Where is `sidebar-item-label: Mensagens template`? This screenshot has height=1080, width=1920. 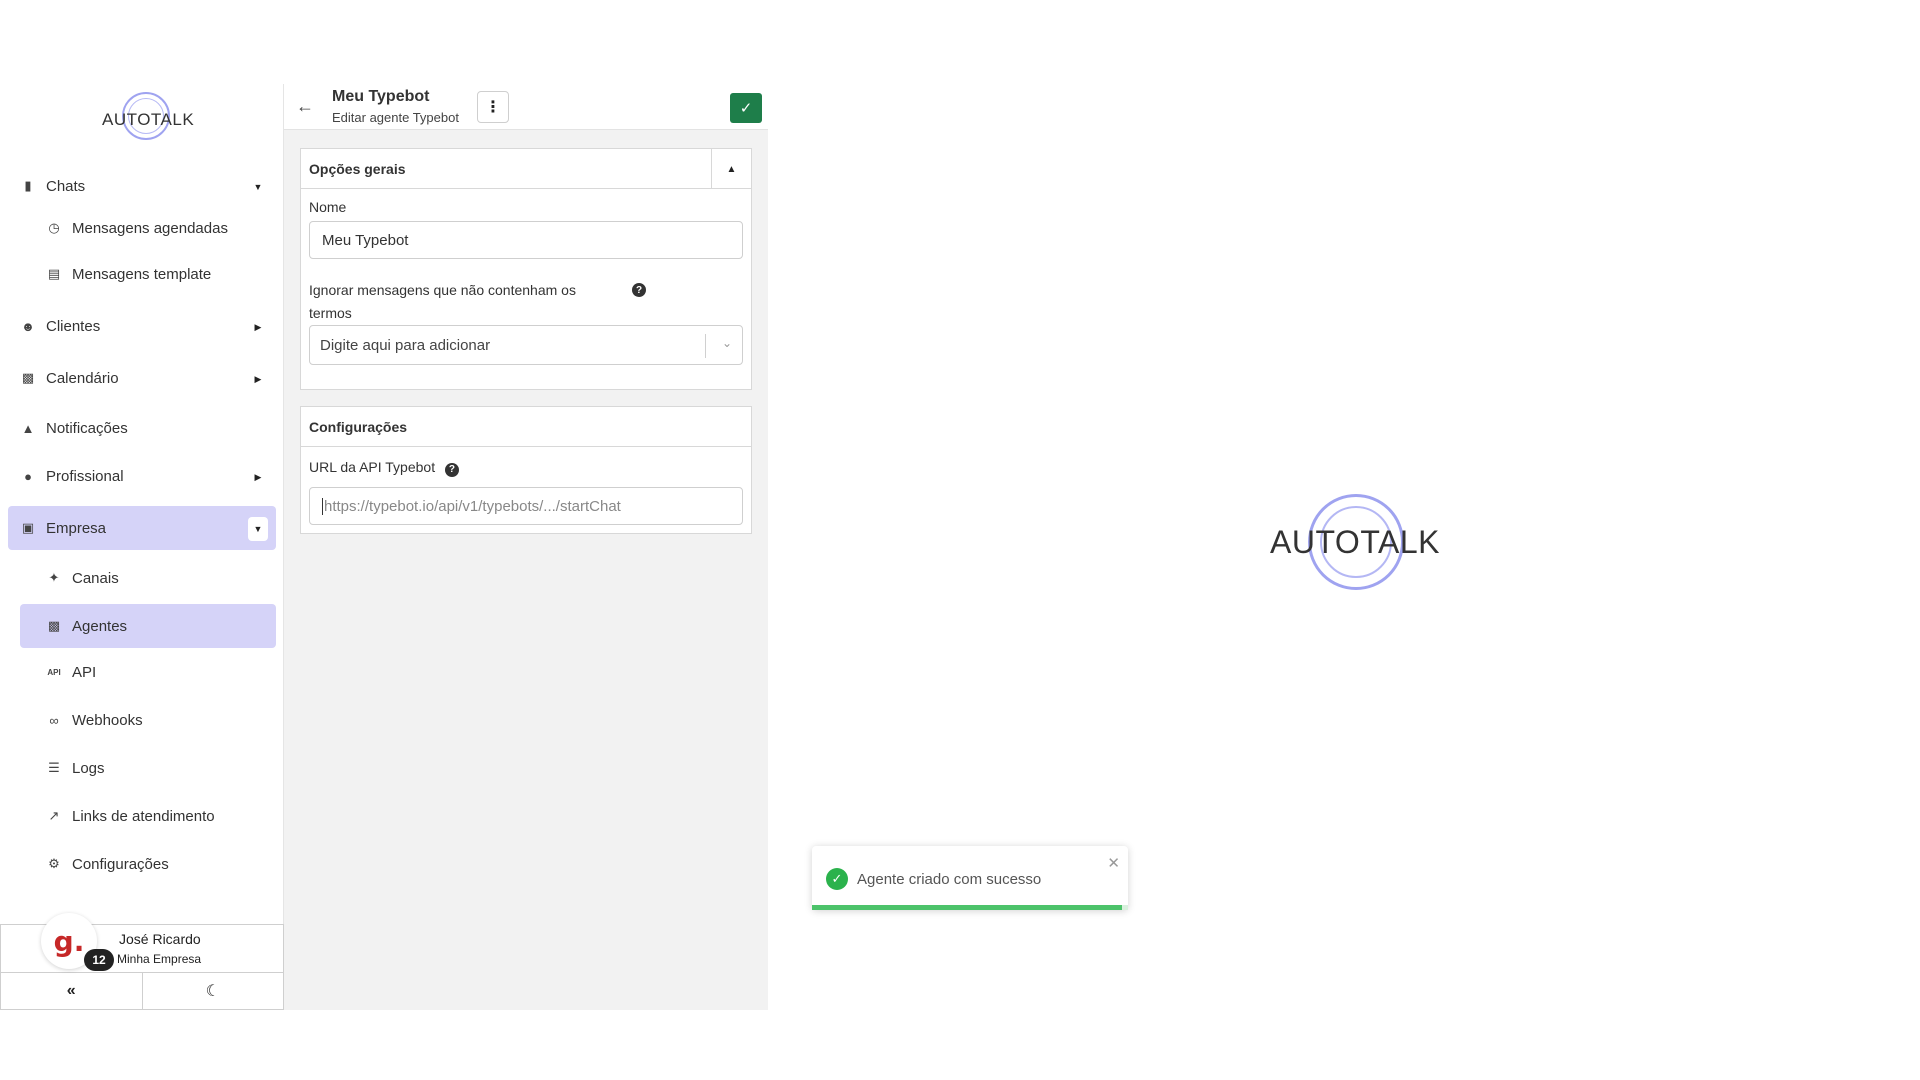
sidebar-item-label: Mensagens template is located at coordinates (142, 274).